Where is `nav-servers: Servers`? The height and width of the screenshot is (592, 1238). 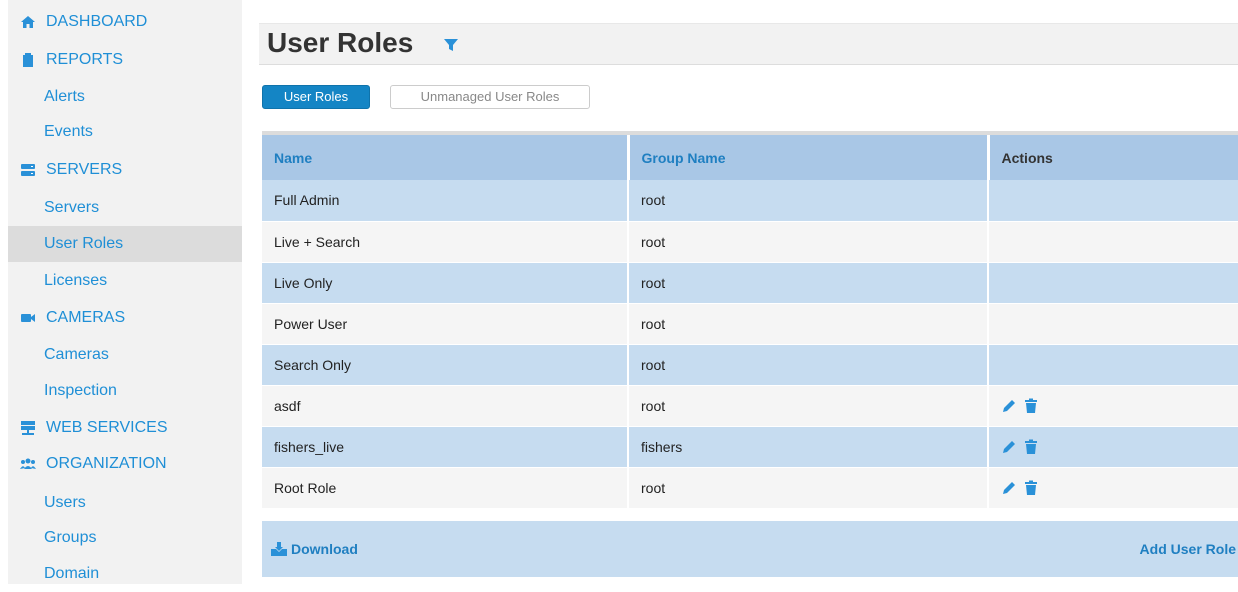 nav-servers: Servers is located at coordinates (125, 208).